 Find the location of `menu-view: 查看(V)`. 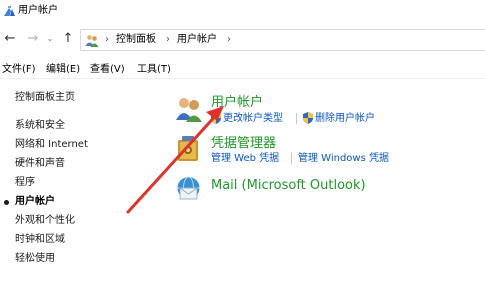

menu-view: 查看(V) is located at coordinates (107, 69).